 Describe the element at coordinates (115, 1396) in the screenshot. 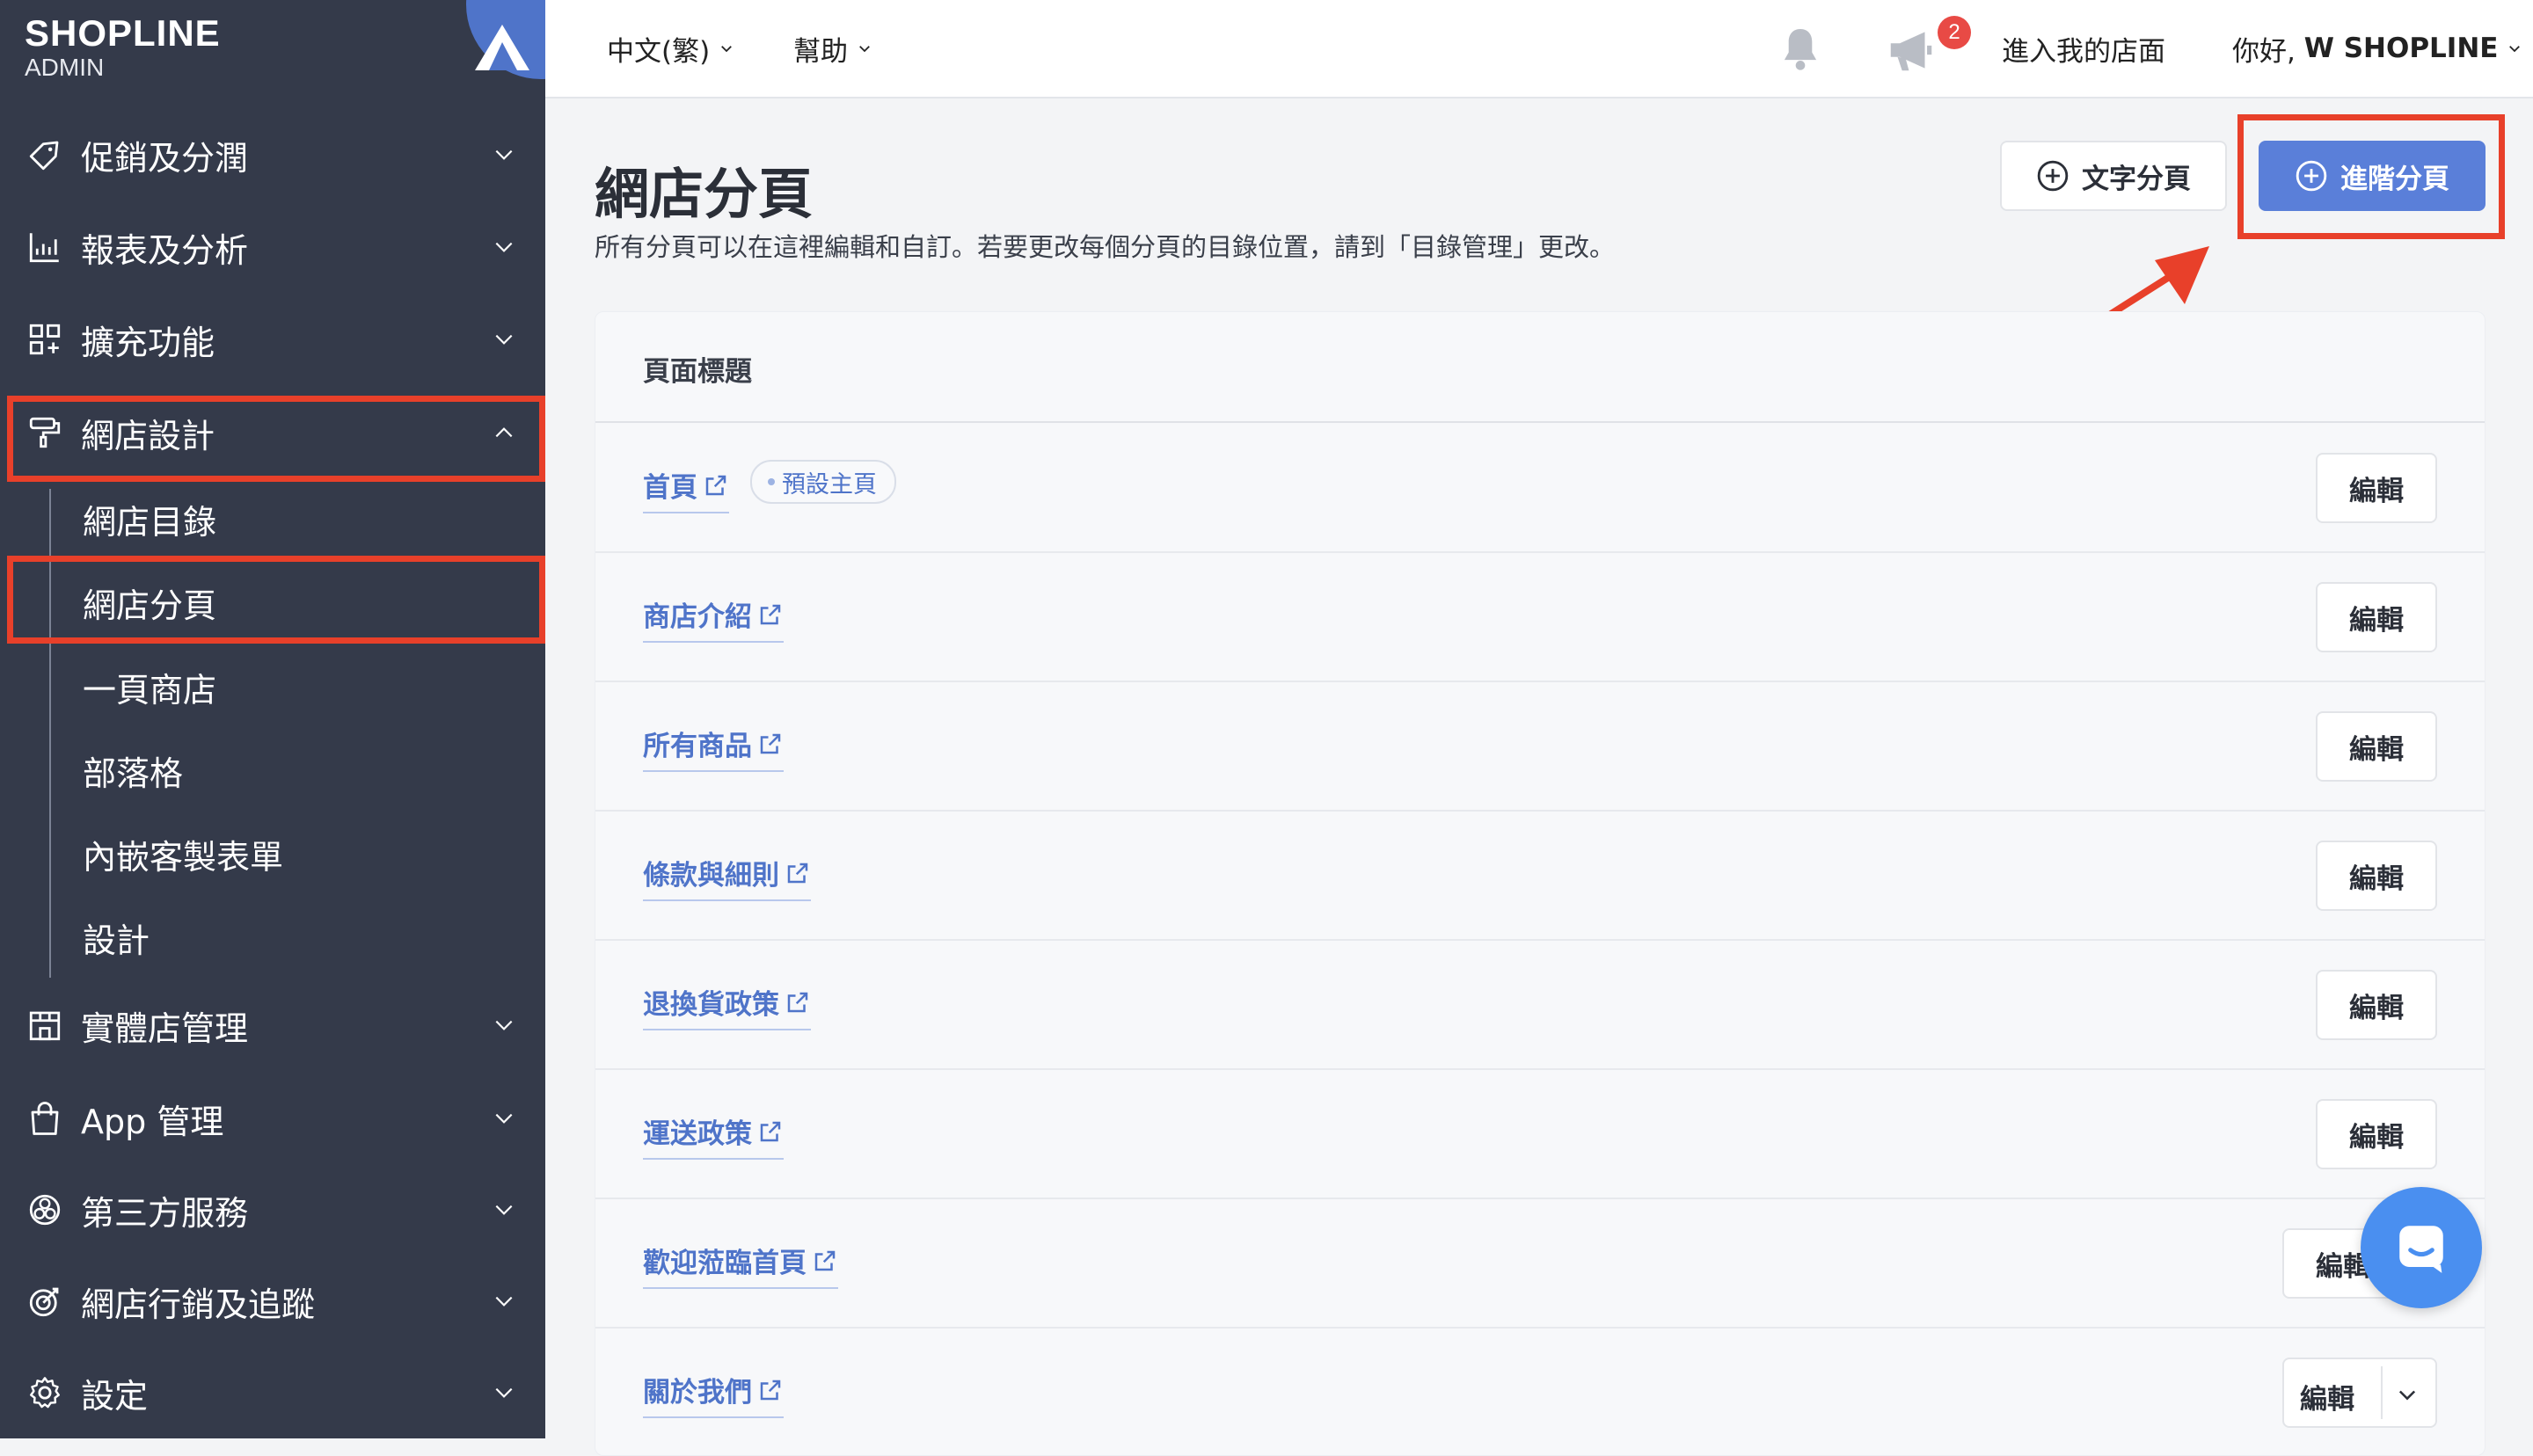

I see `sidebar-item-label: 設定` at that location.